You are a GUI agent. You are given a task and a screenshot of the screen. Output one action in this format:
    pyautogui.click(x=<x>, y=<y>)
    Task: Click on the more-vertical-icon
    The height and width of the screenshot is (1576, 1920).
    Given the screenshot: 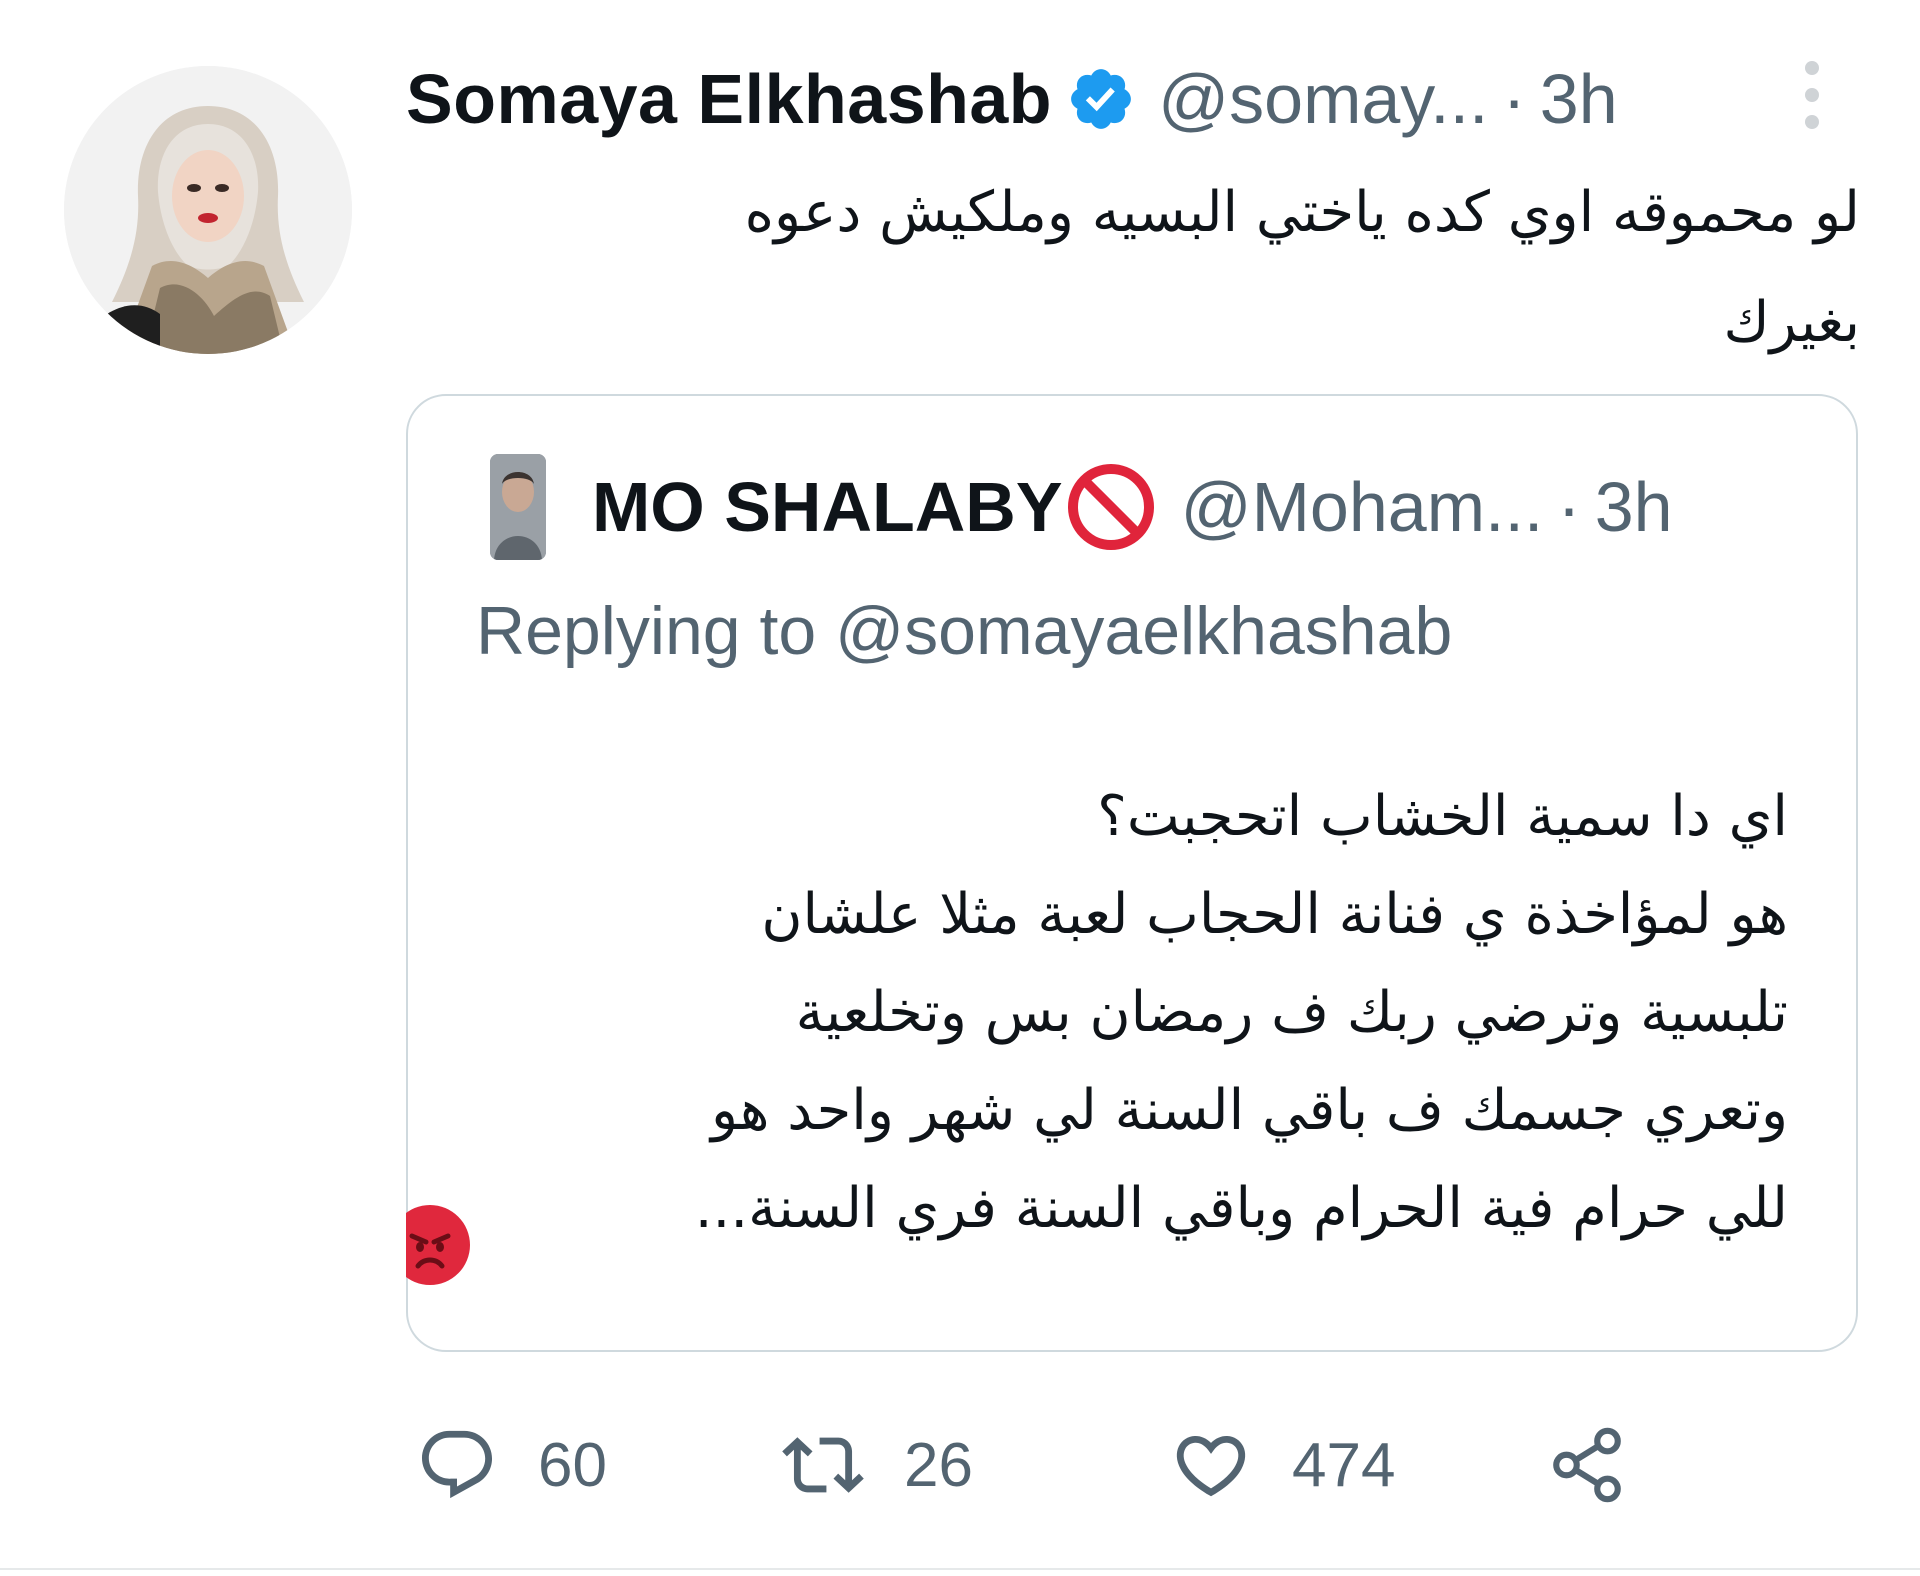 What is the action you would take?
    pyautogui.click(x=1812, y=95)
    